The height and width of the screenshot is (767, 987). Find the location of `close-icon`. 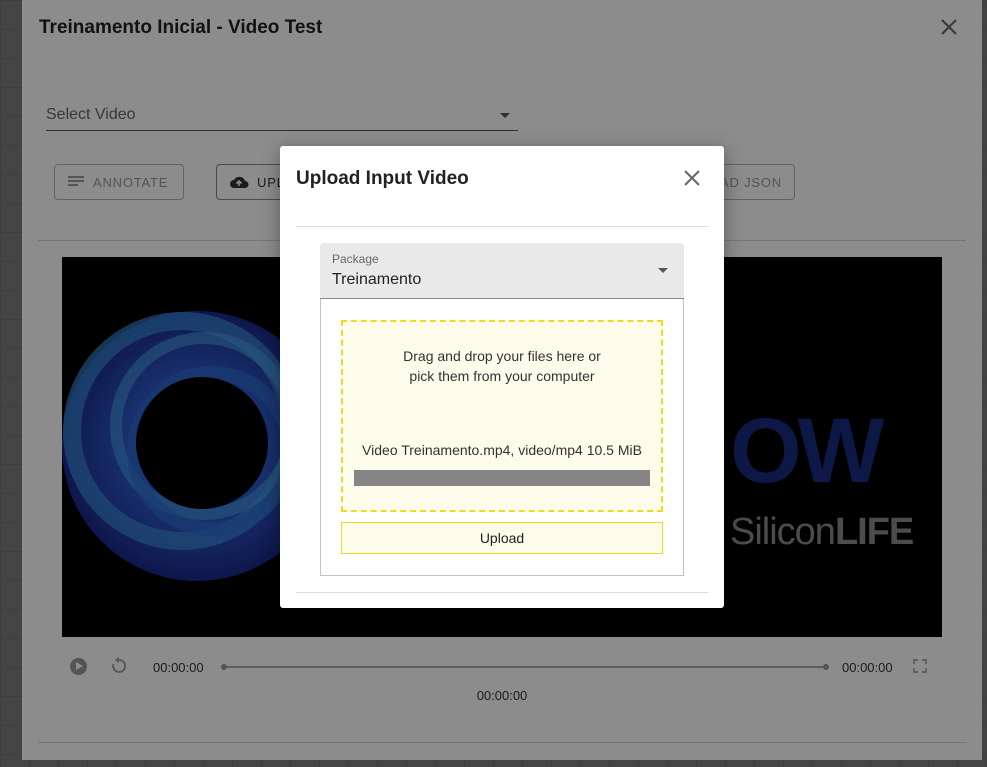

close-icon is located at coordinates (692, 178).